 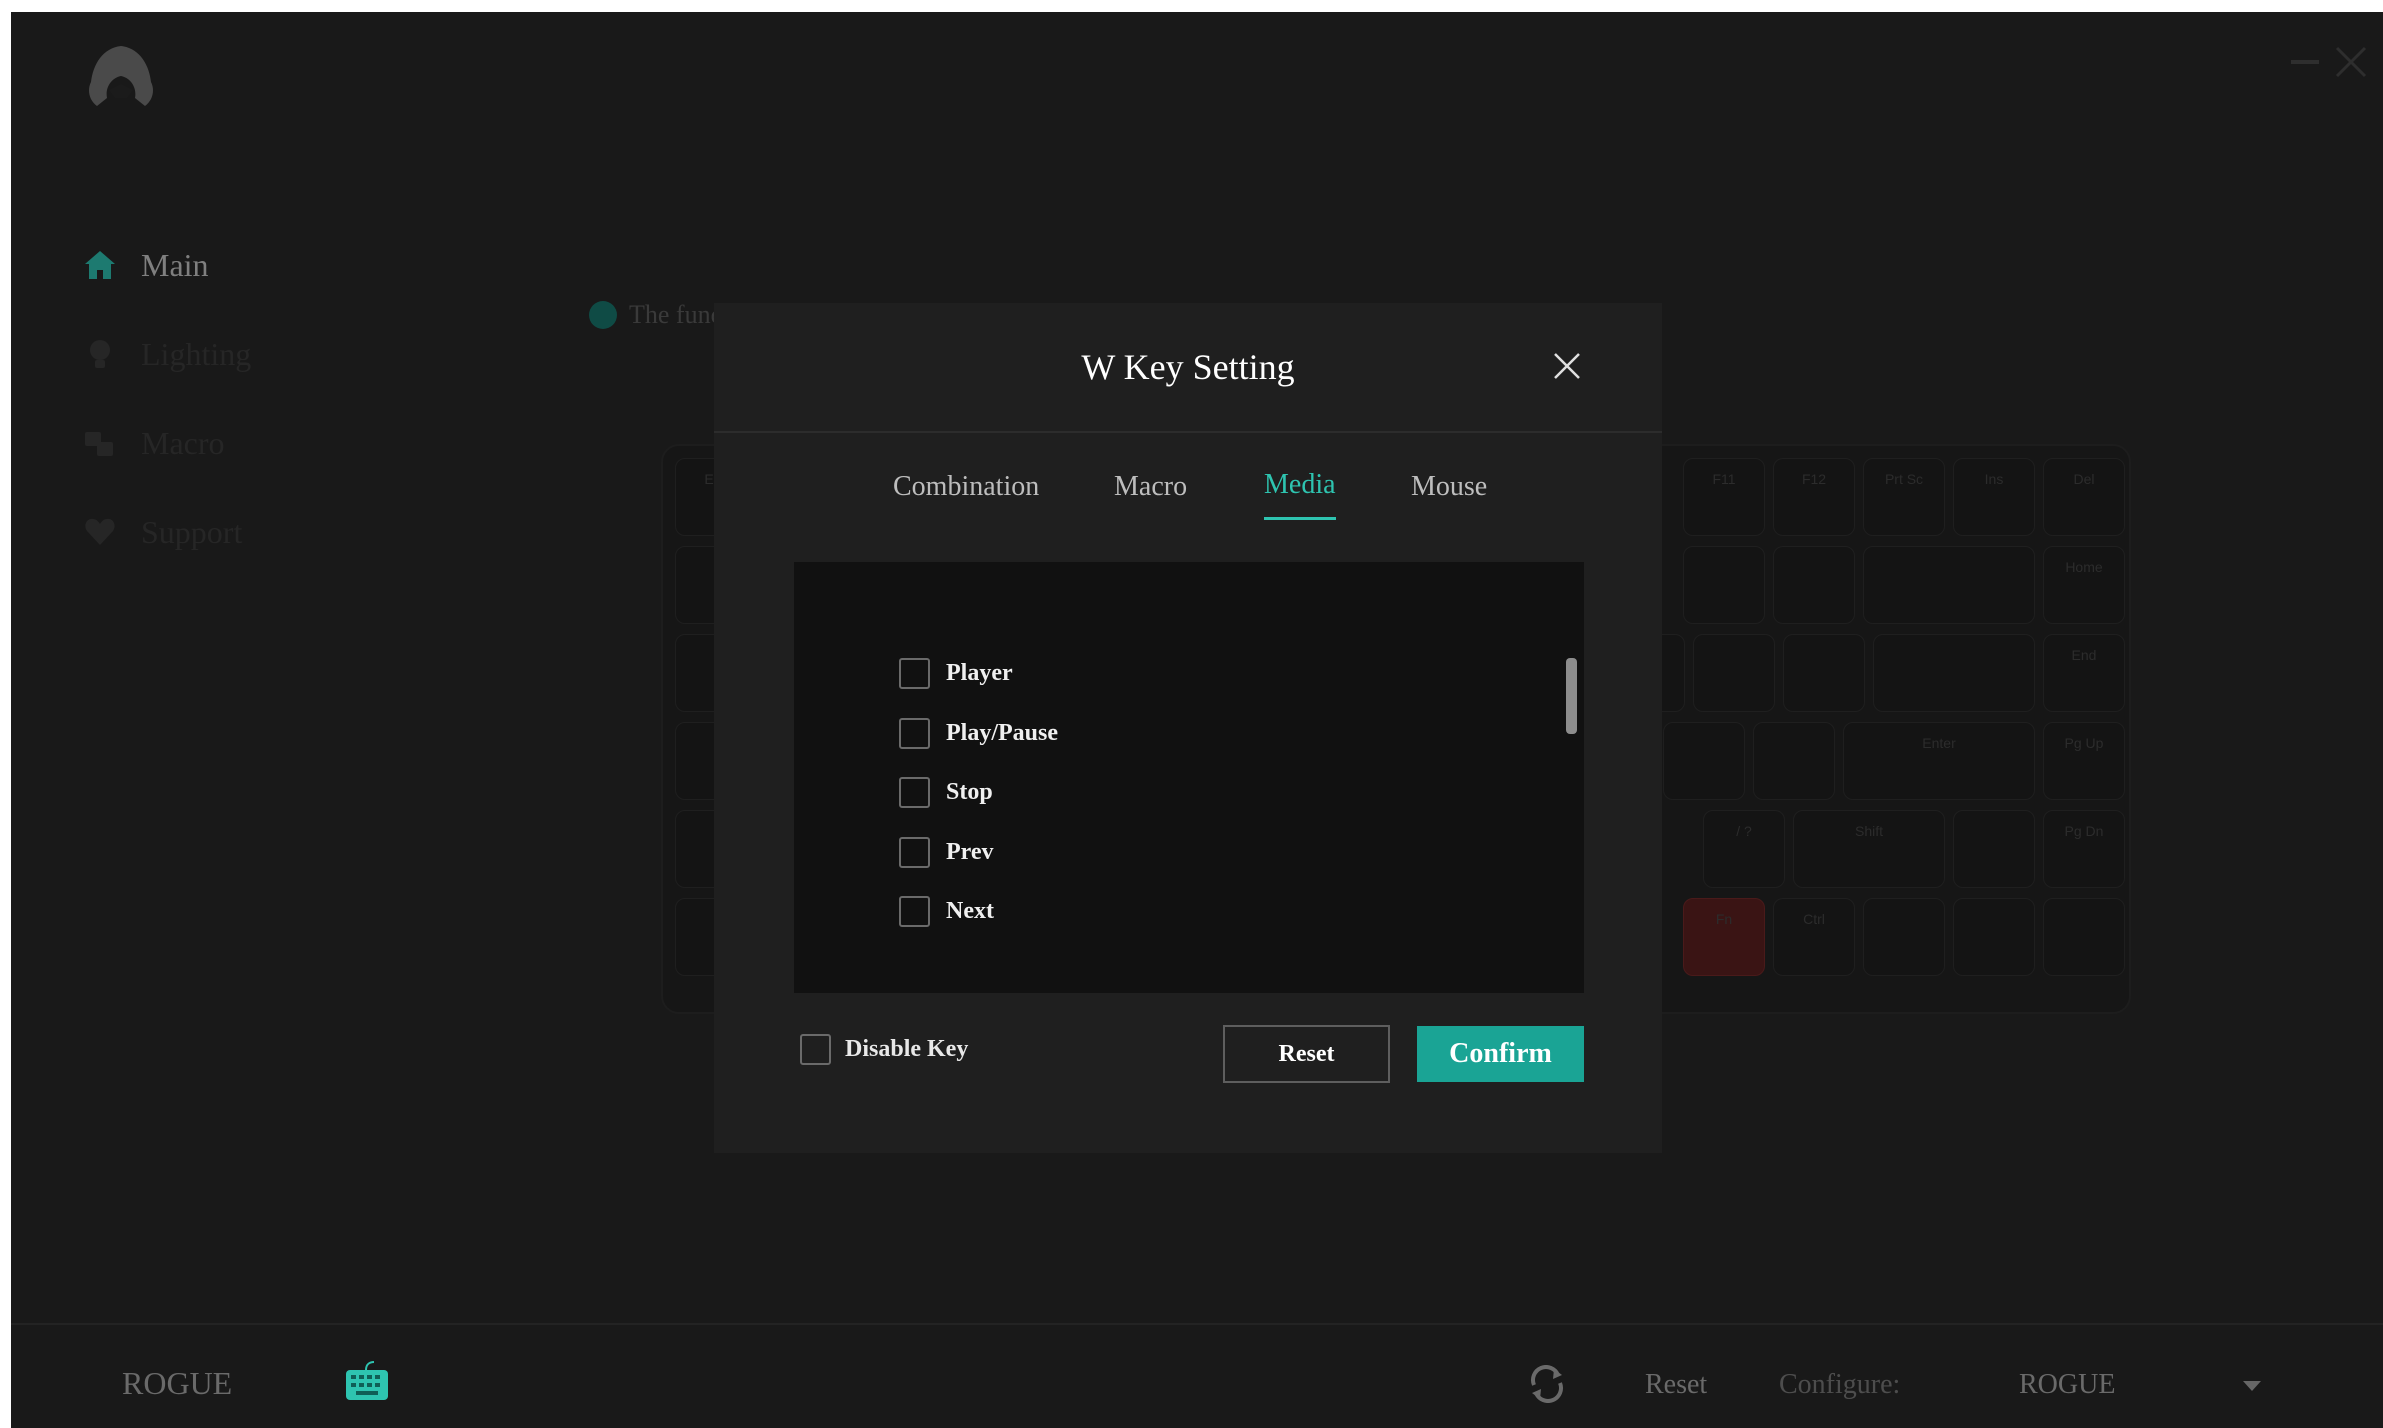 I want to click on dialog-title: W Key Setting, so click(x=1188, y=367).